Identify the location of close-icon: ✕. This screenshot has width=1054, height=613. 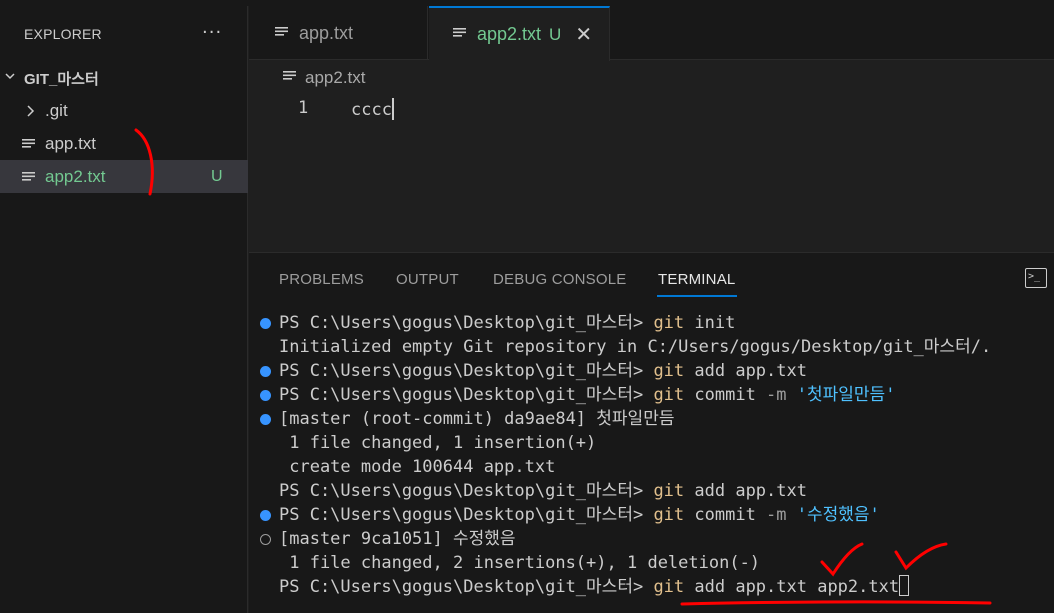
(583, 34).